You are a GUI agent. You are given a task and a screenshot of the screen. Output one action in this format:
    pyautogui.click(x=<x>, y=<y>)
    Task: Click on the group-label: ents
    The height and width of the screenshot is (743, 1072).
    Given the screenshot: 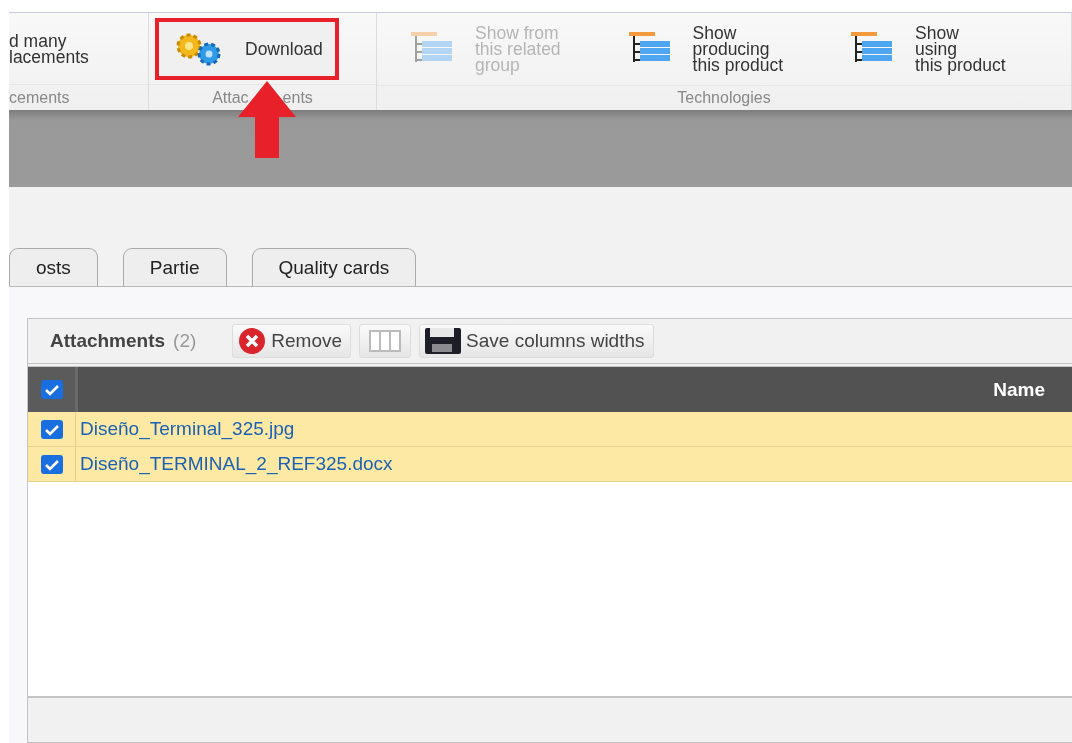 What is the action you would take?
    pyautogui.click(x=297, y=97)
    